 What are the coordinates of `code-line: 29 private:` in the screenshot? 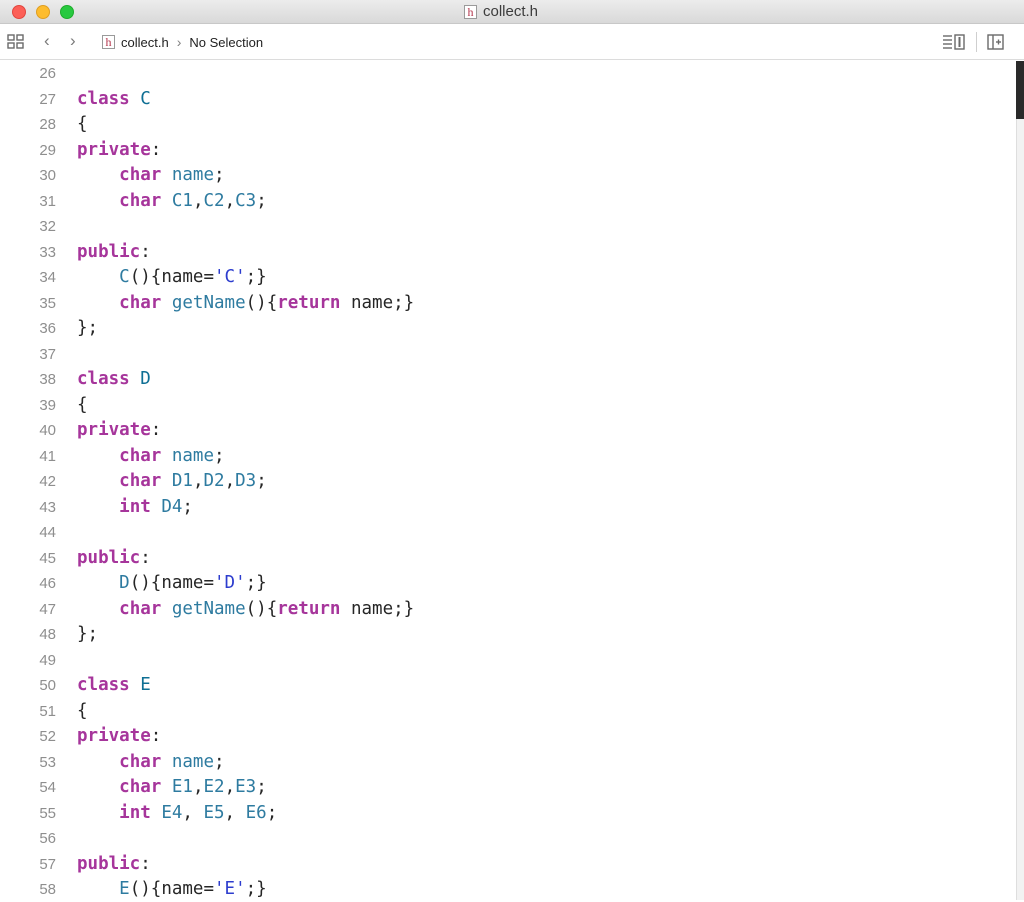 It's located at (500, 150).